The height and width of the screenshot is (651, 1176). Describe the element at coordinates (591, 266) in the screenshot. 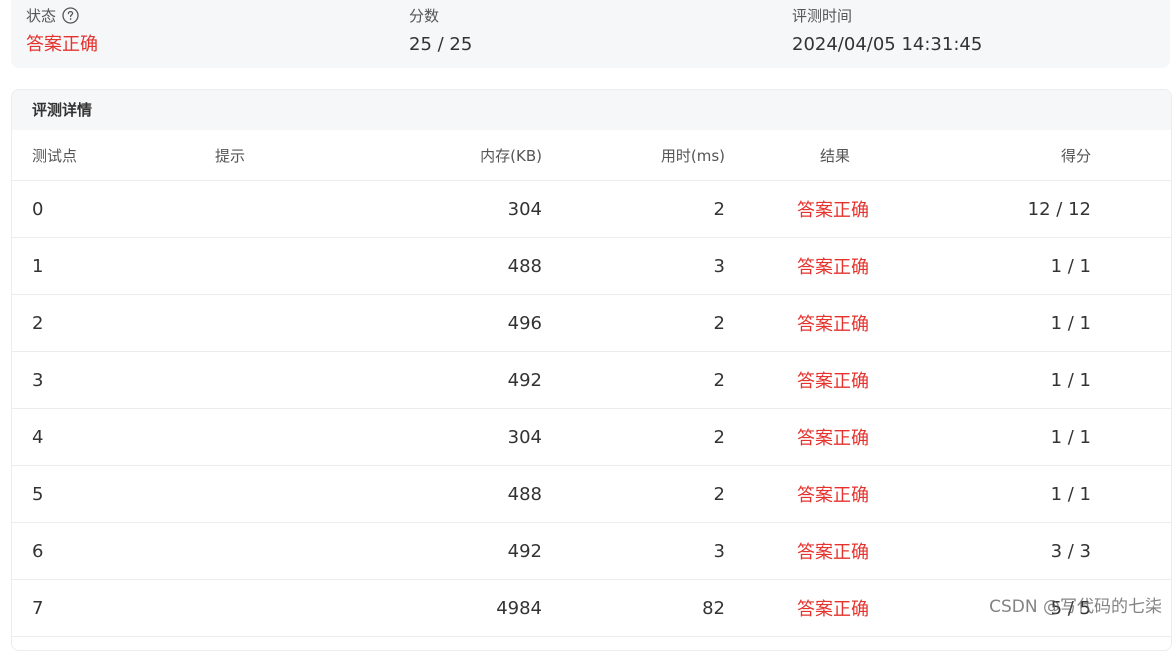

I see `table-row: 1 488 3 答案正确 1 / 1` at that location.